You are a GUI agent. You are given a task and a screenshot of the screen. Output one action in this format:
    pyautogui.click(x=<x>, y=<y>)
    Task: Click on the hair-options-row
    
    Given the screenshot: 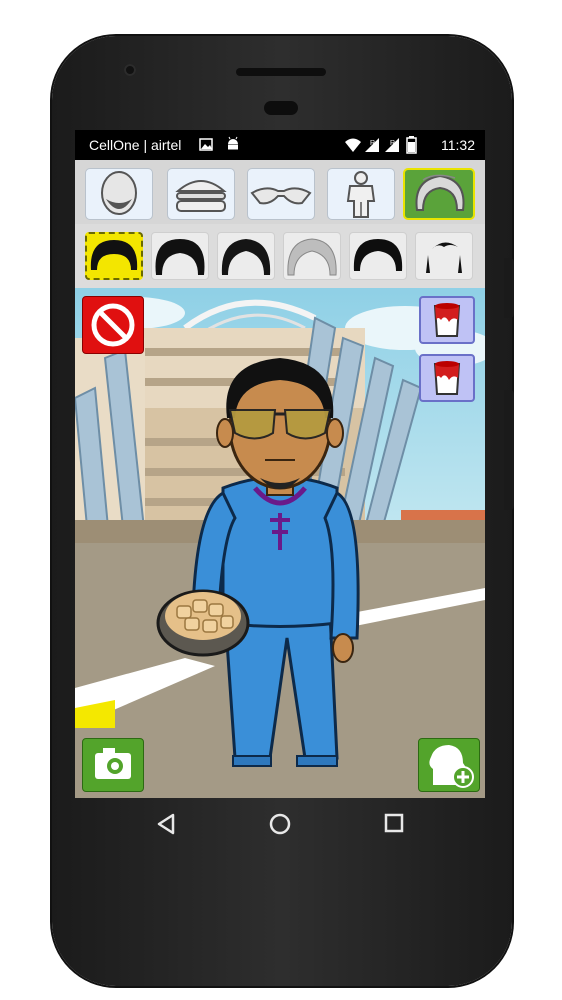 What is the action you would take?
    pyautogui.click(x=280, y=256)
    